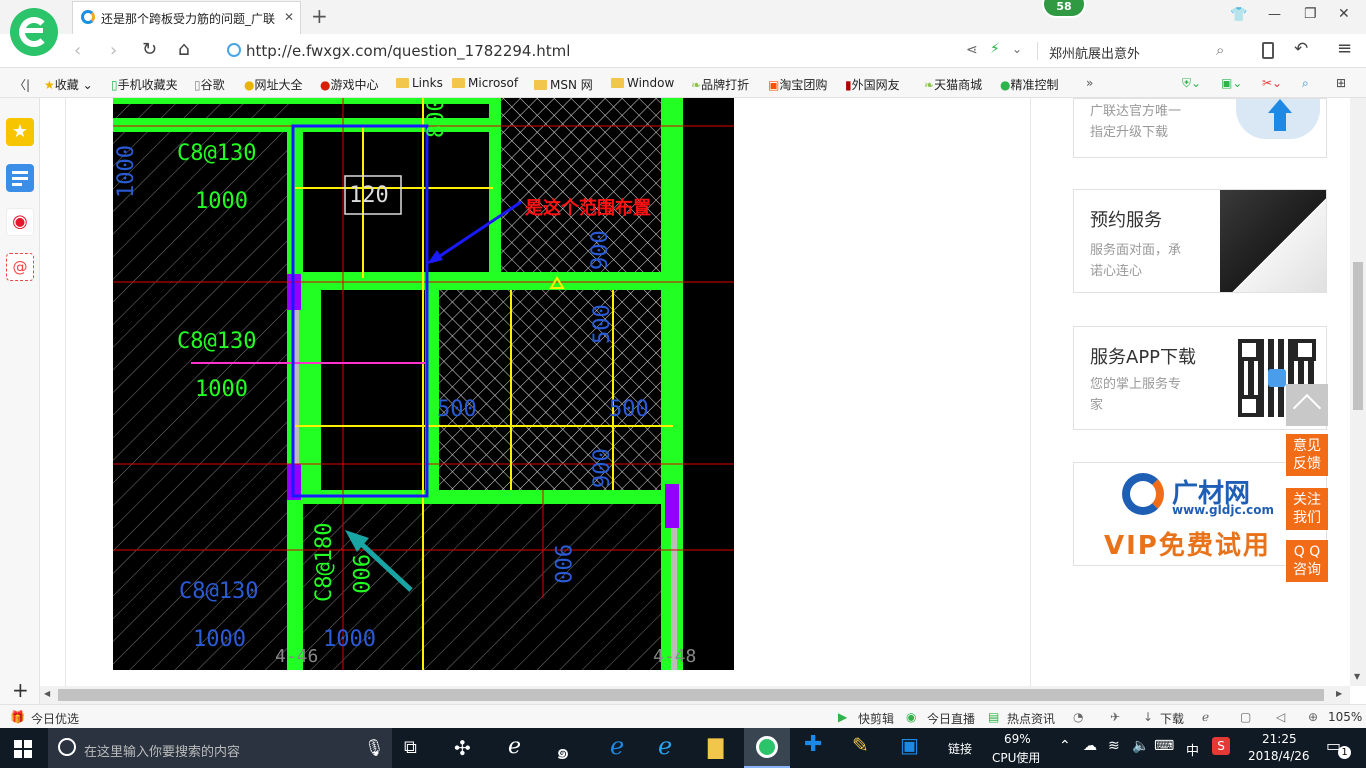 This screenshot has width=1366, height=769. I want to click on undo-icon: ↶, so click(1301, 49).